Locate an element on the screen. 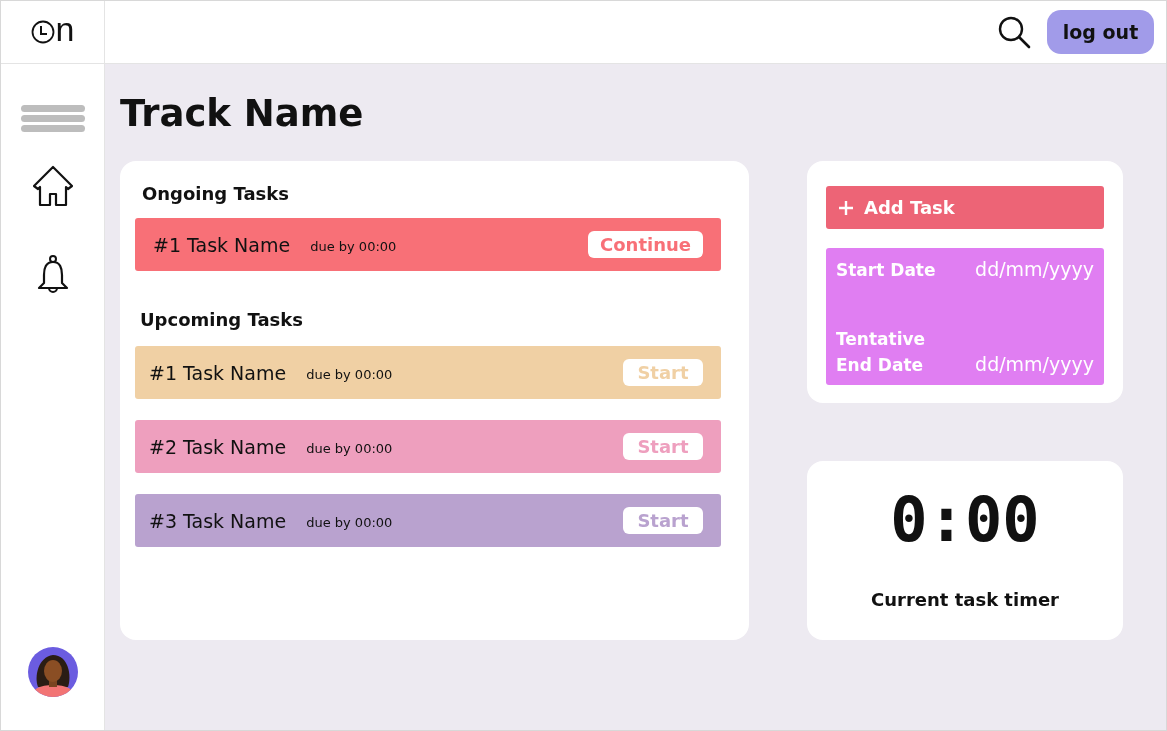 Image resolution: width=1167 pixels, height=731 pixels. section-heading: Ongoing Tasks is located at coordinates (216, 193).